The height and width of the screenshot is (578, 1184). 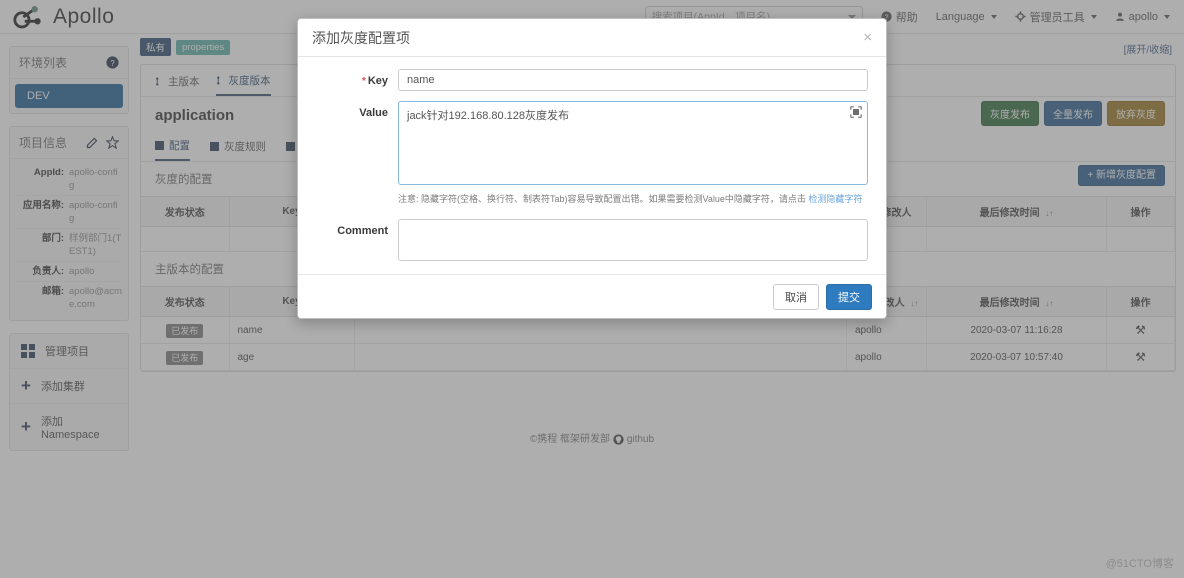 I want to click on comment-textarea, so click(x=633, y=240).